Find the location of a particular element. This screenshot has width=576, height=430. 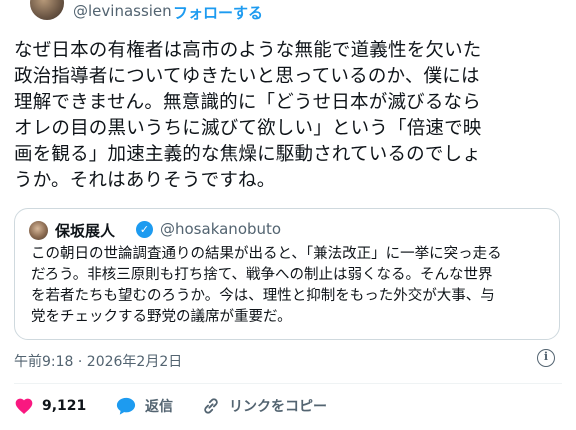

tweet-text-line: うか。それはありそうですね。 is located at coordinates (145, 180).